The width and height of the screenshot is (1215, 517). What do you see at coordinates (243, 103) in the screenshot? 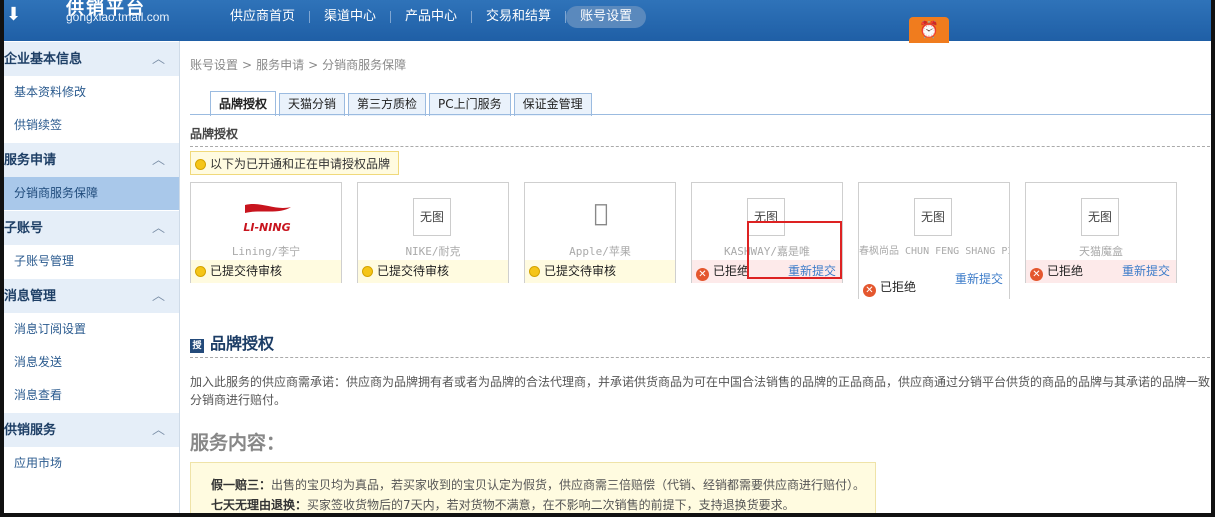
I see `tab-brand-auth: 品牌授权` at bounding box center [243, 103].